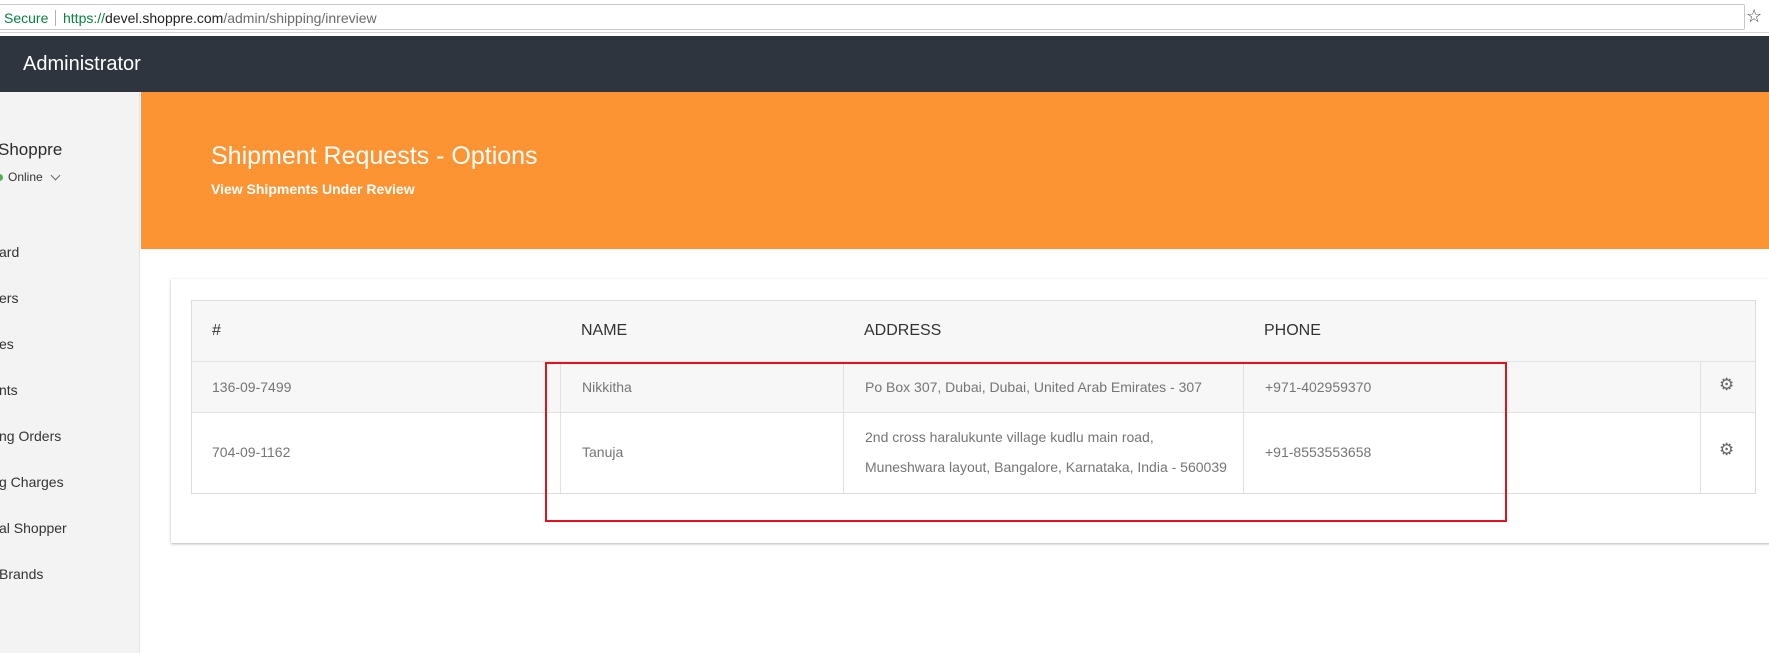  Describe the element at coordinates (82, 64) in the screenshot. I see `app-title: Administrator` at that location.